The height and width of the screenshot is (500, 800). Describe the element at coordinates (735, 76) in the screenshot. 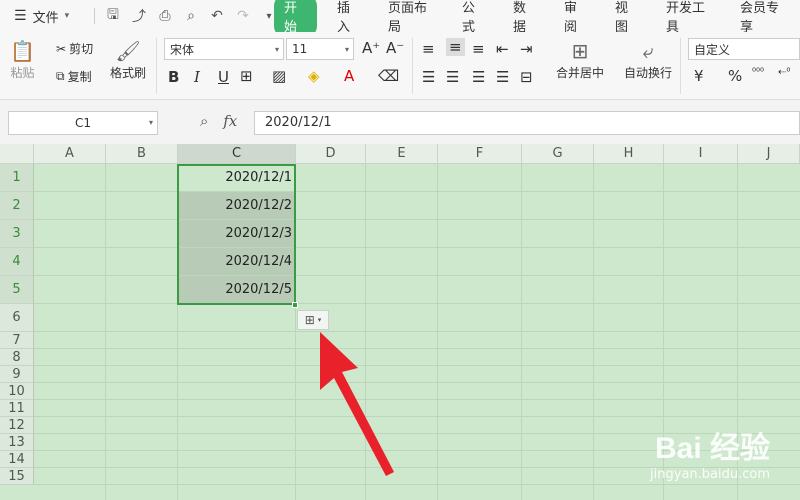

I see `percent-button: %` at that location.